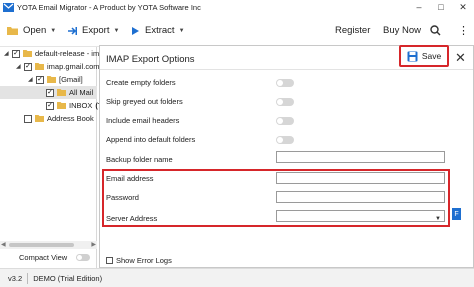 The width and height of the screenshot is (474, 287). Describe the element at coordinates (41, 245) in the screenshot. I see `scrollbar-thumb` at that location.